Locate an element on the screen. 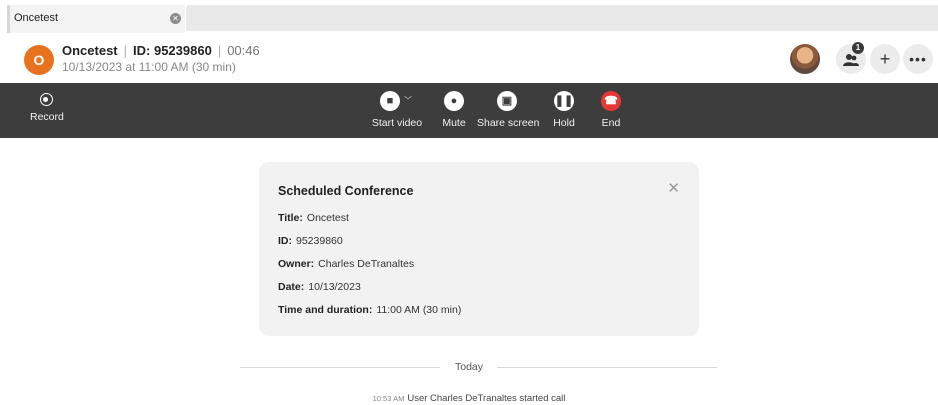 This screenshot has height=405, width=938. record-icon is located at coordinates (46, 99).